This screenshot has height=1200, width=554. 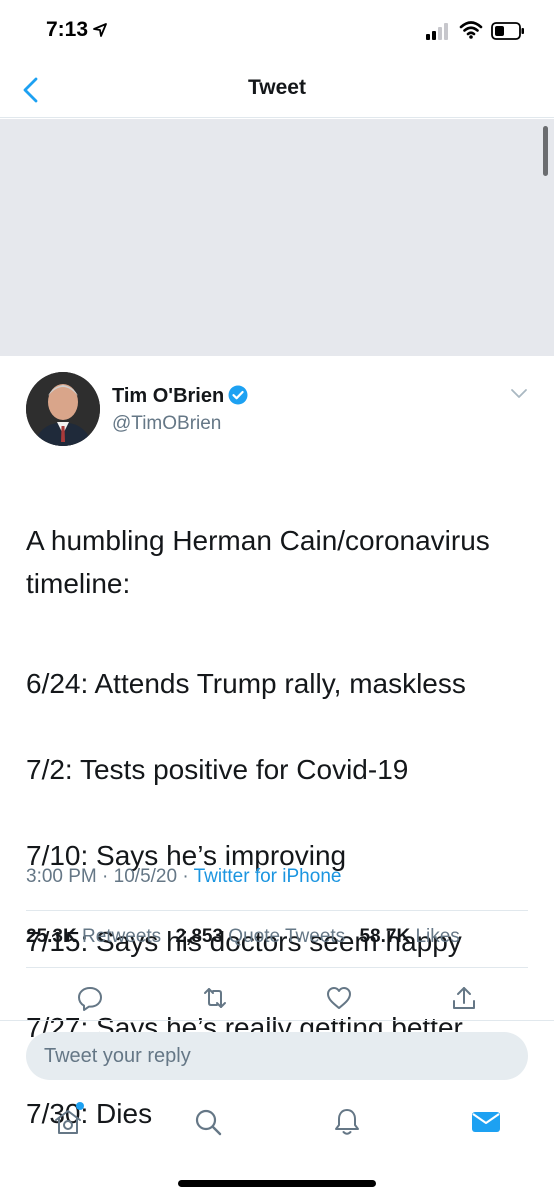 I want to click on cellular-signal-icon, so click(x=437, y=31).